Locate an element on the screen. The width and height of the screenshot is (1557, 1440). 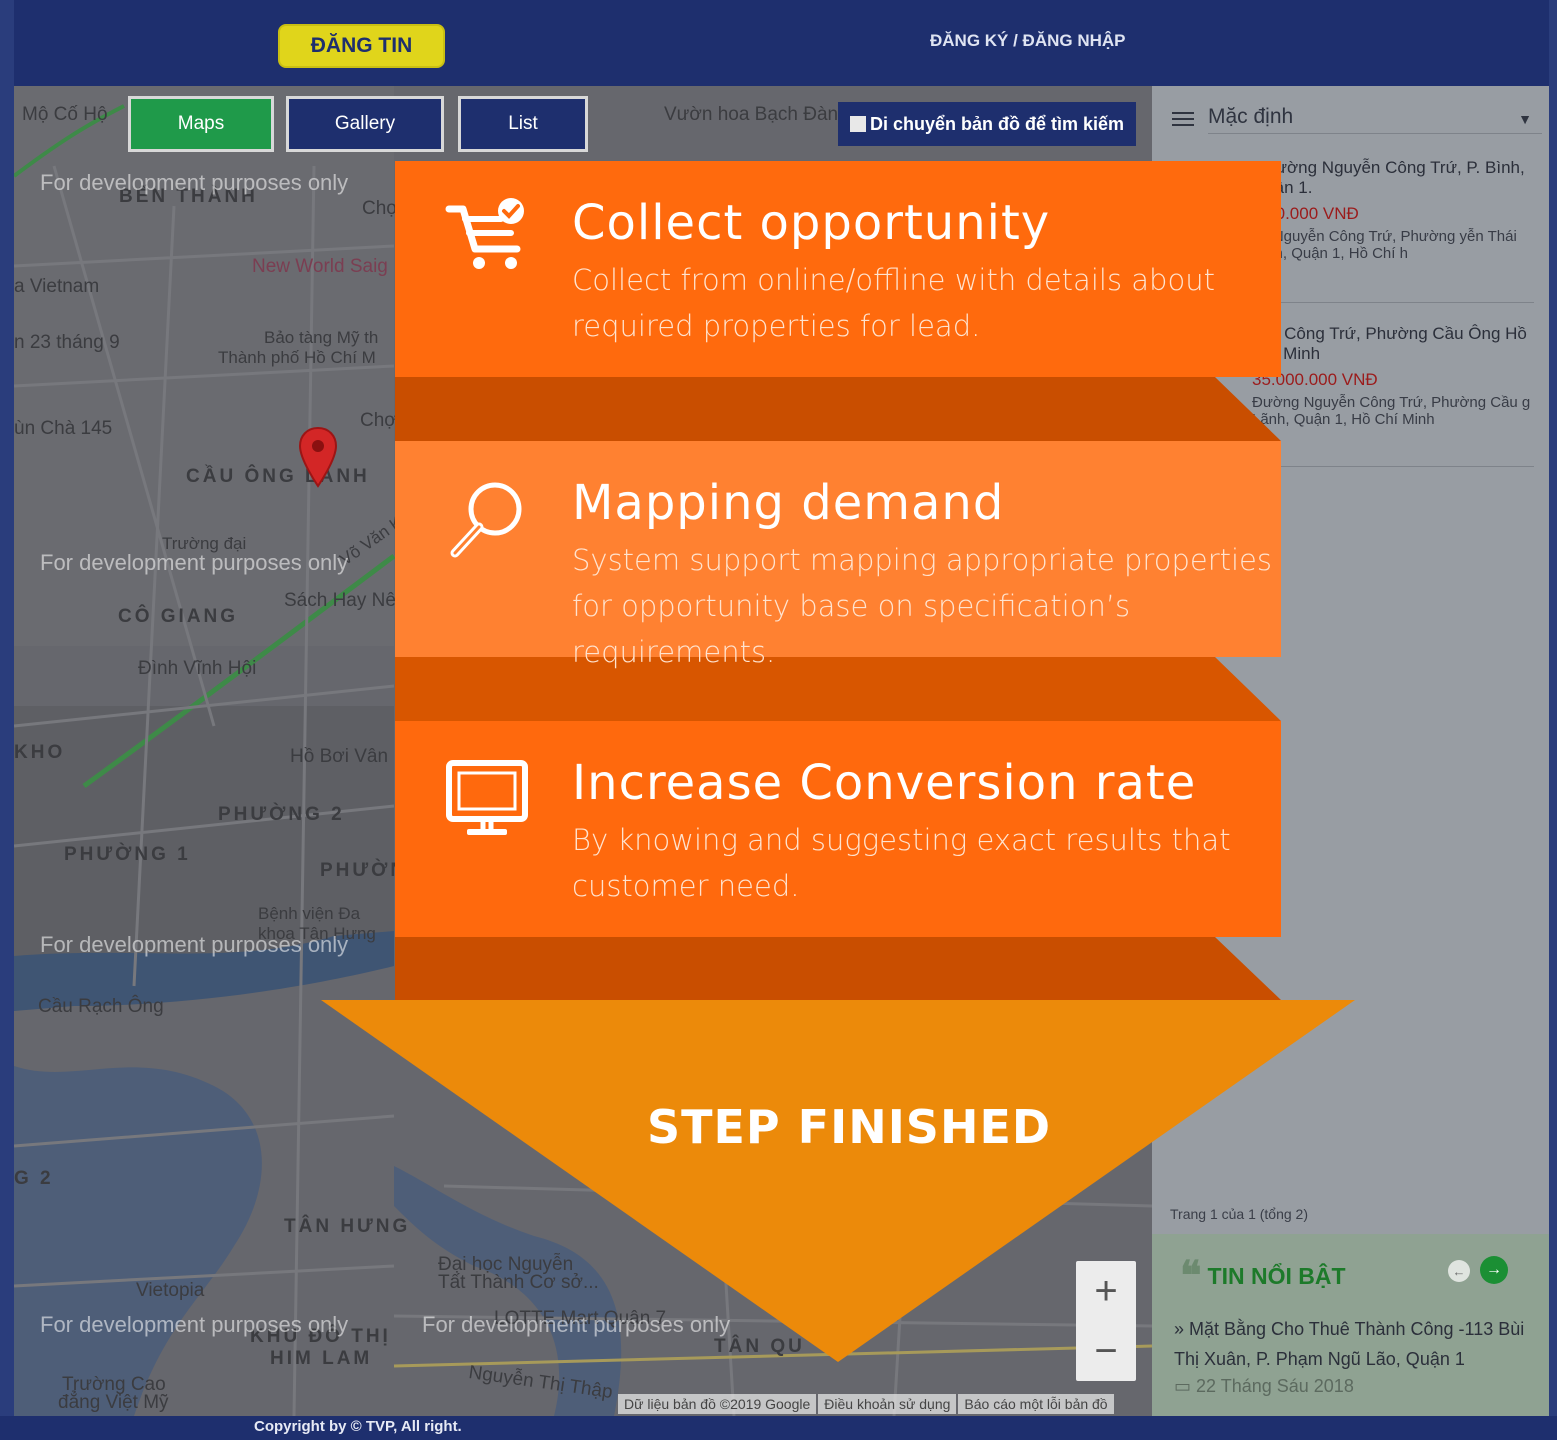
step-finished-label: STEP FINISHED is located at coordinates (849, 1127).